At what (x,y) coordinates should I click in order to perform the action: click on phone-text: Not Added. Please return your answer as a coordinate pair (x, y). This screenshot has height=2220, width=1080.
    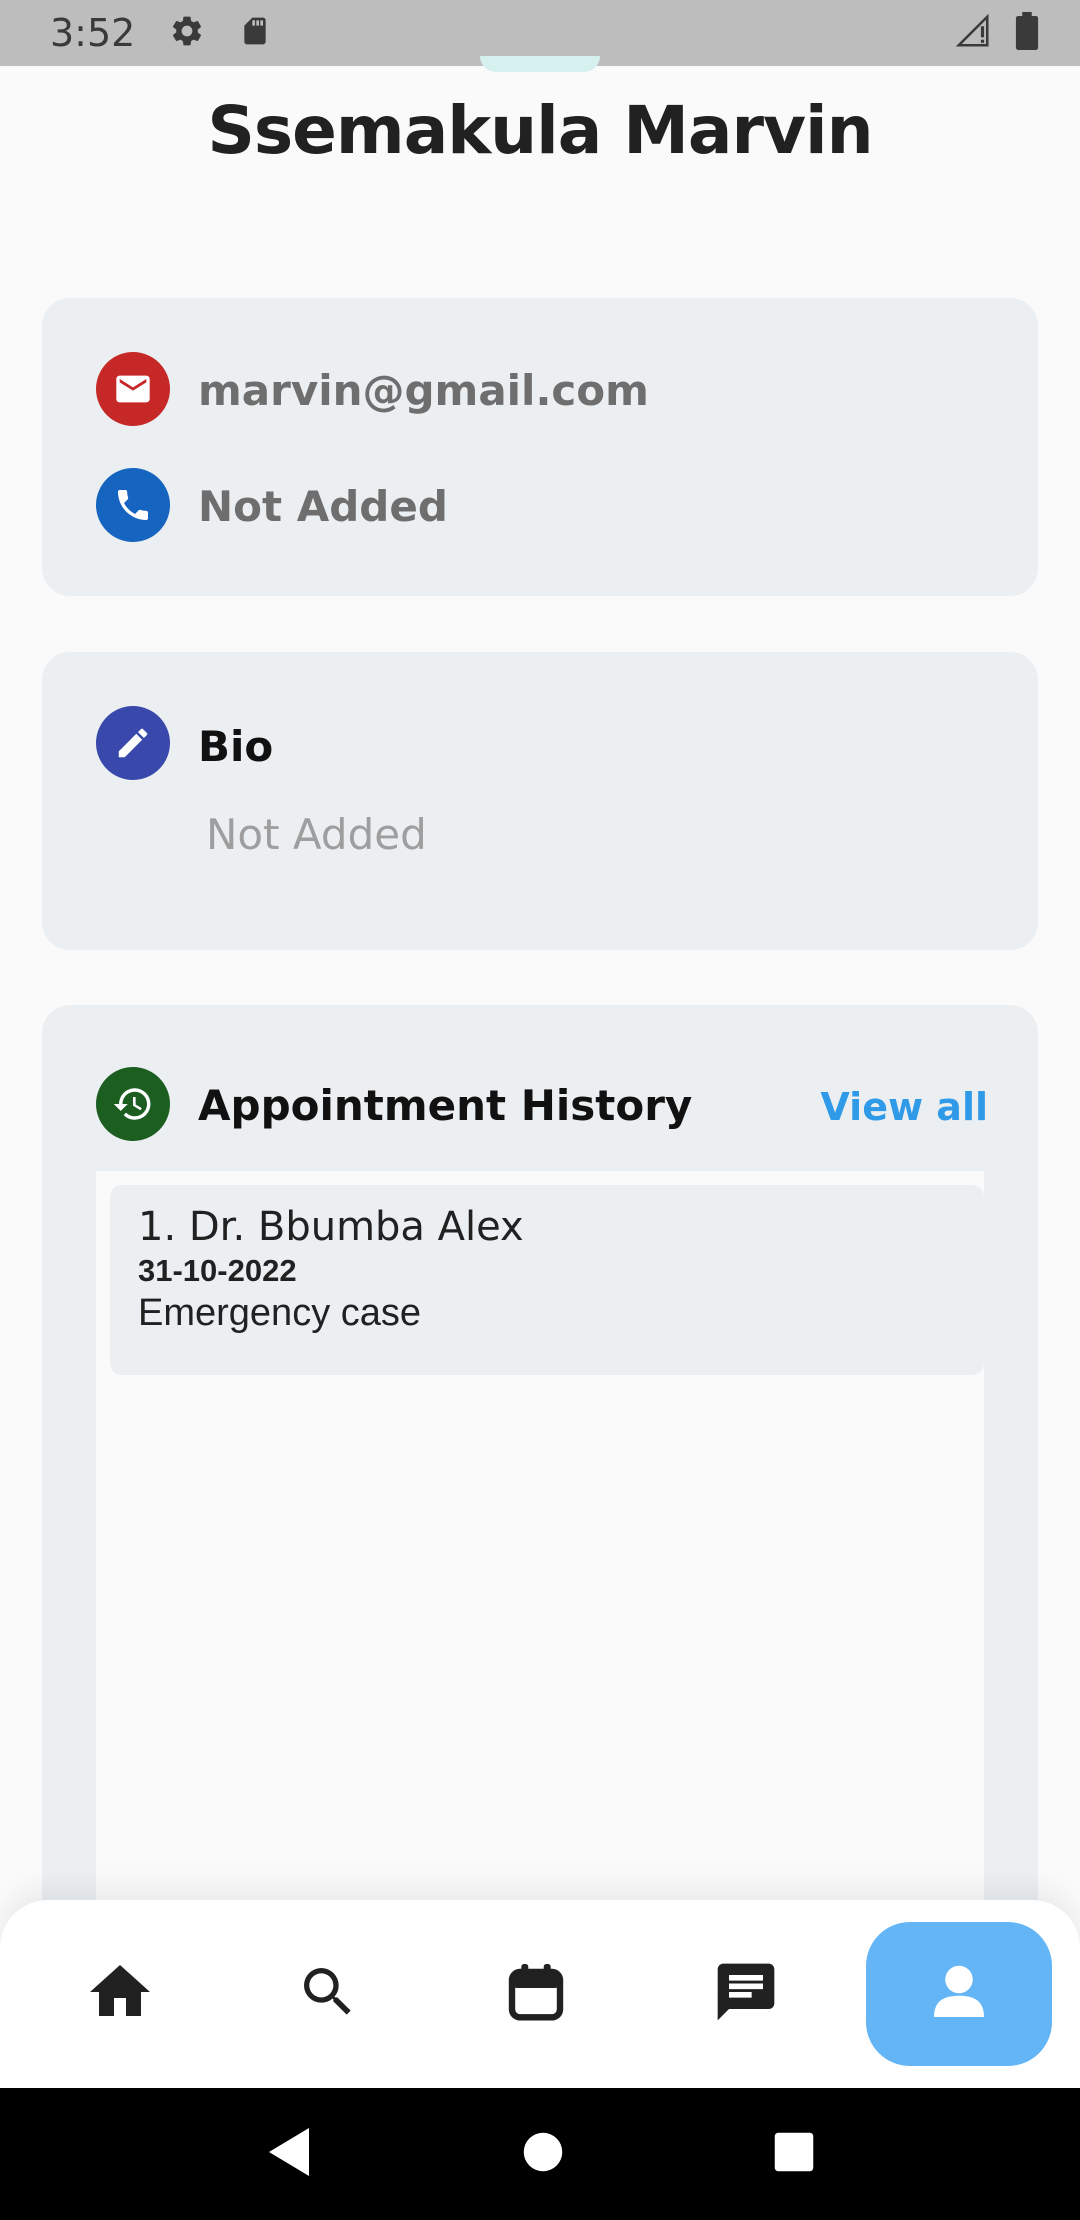
    Looking at the image, I should click on (323, 506).